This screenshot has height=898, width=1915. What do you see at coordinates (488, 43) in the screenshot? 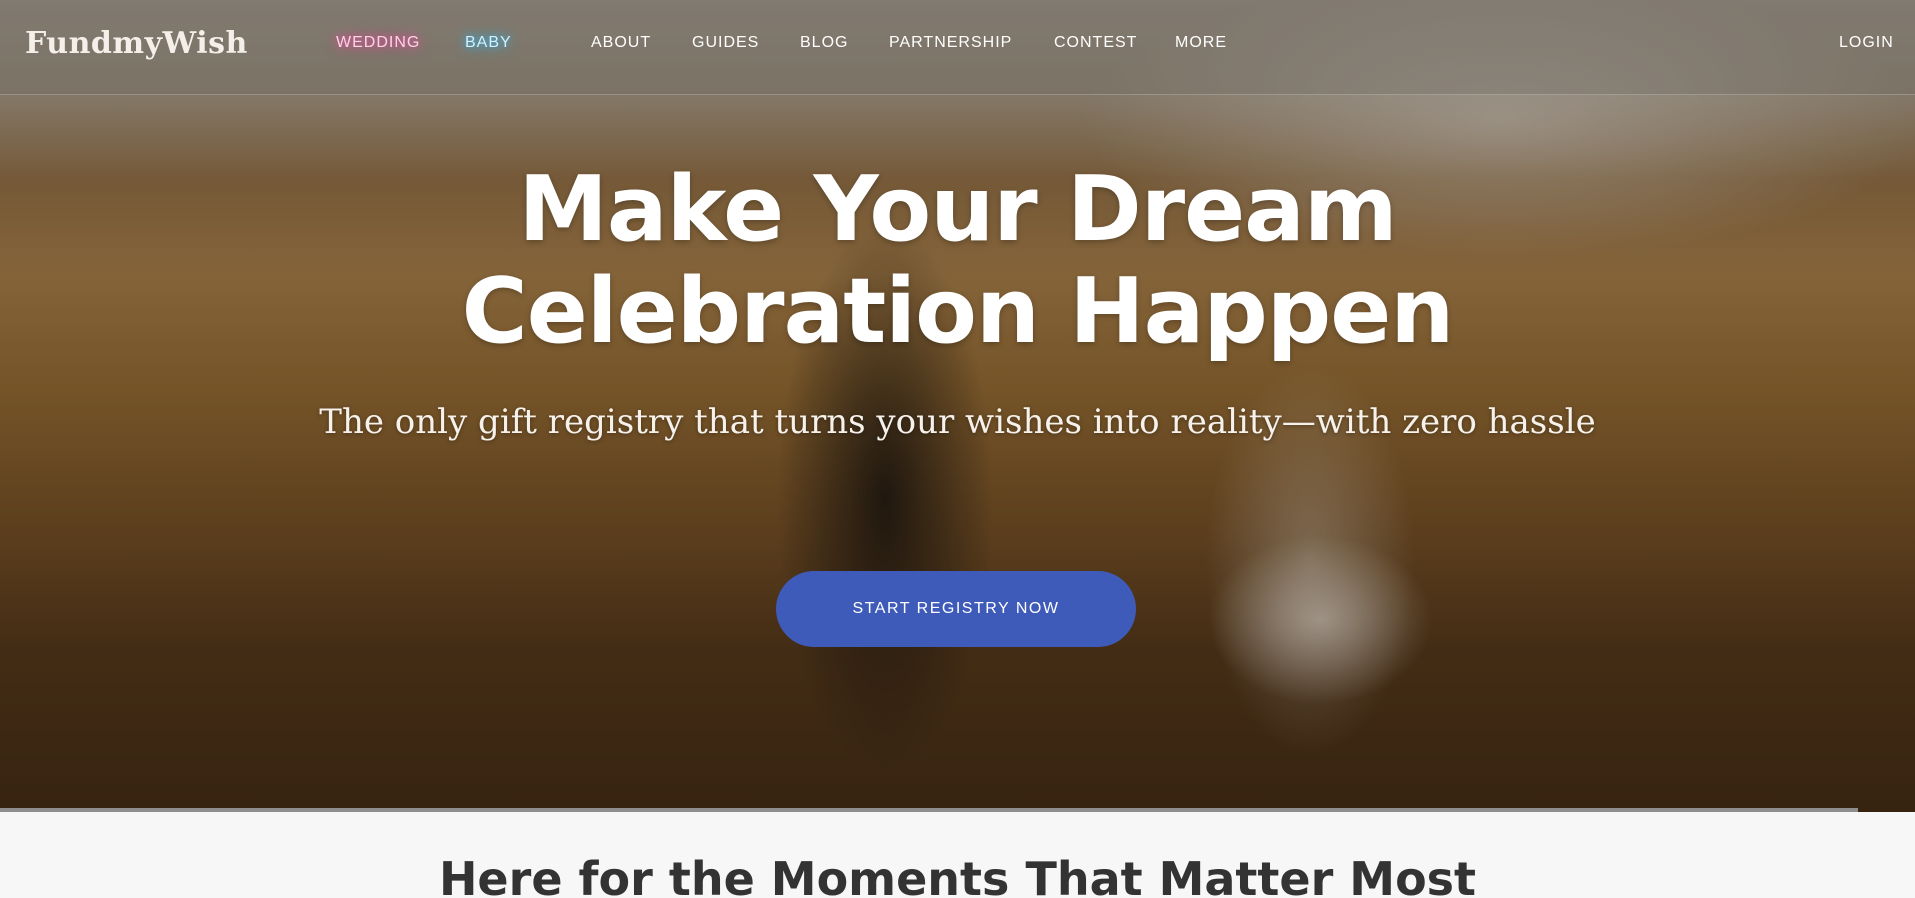
I see `nav-link-baby: BABY` at bounding box center [488, 43].